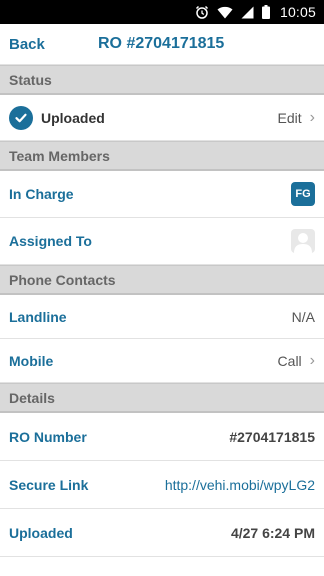  I want to click on uploaded-label: Uploaded, so click(41, 532).